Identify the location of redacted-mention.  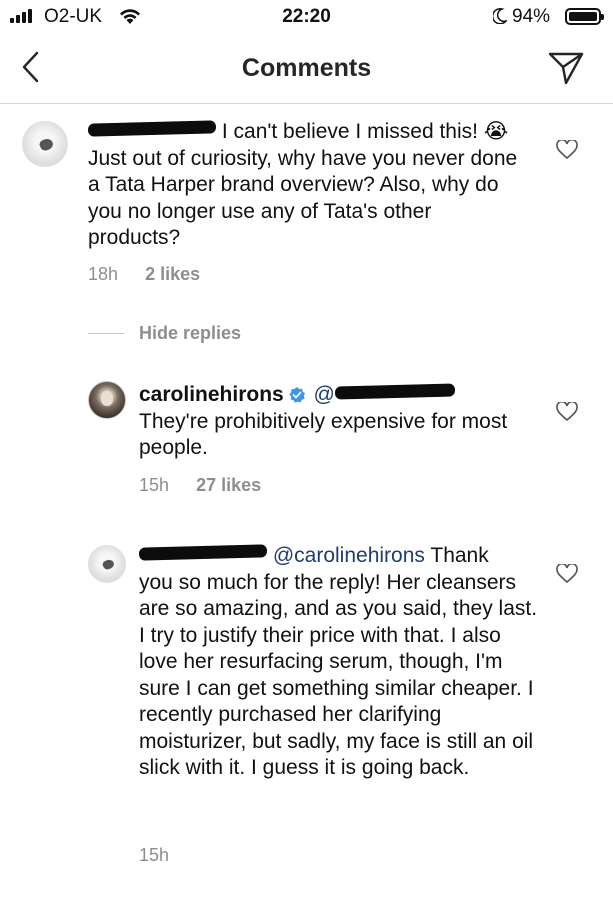
(395, 391).